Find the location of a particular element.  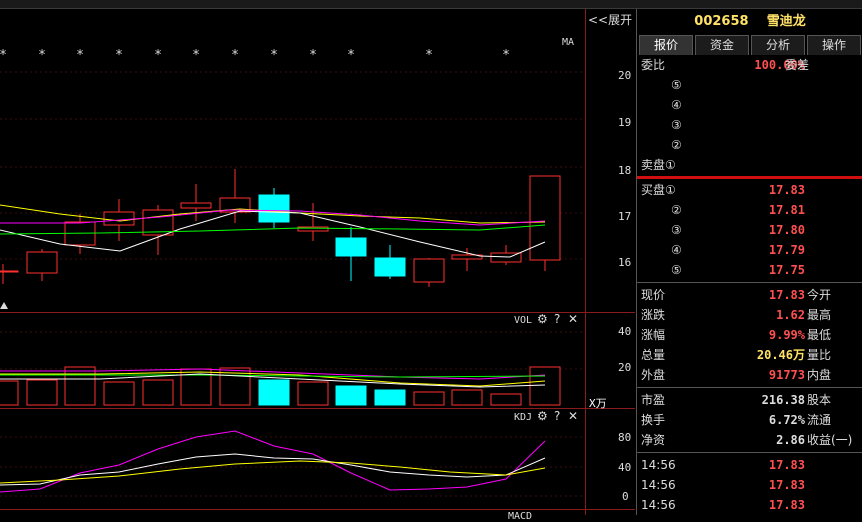

quote-tabs: 报价 资金 分析 操作 is located at coordinates (750, 45).